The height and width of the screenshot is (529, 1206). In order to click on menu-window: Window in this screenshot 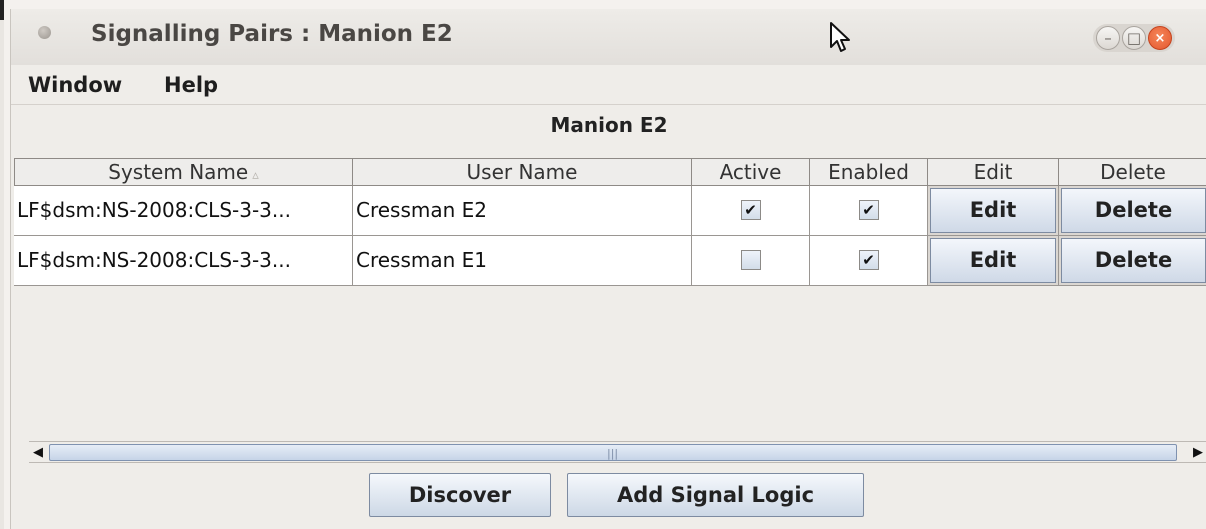, I will do `click(75, 85)`.